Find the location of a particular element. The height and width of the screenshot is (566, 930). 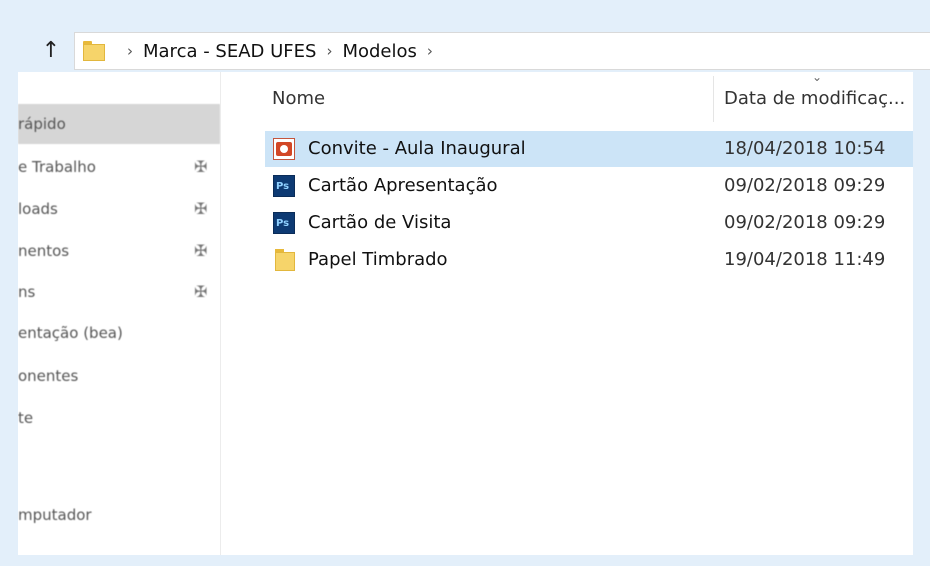

file-date: 19/04/2018 11:49 is located at coordinates (805, 259).